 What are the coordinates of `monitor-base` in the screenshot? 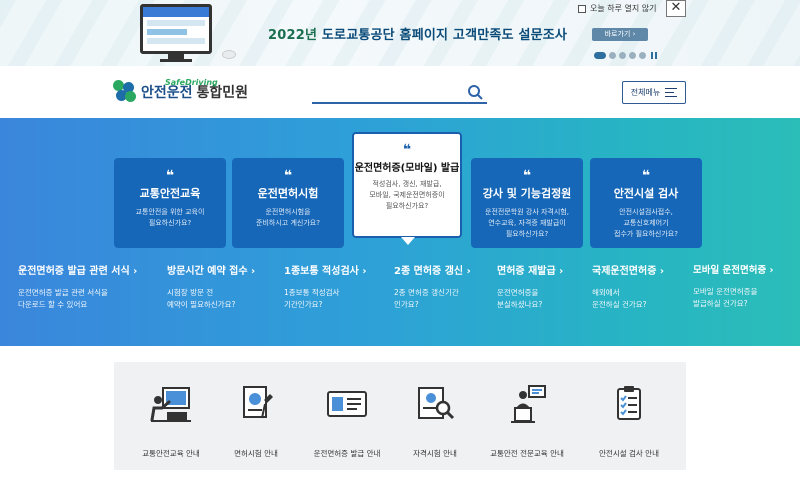 It's located at (176, 60).